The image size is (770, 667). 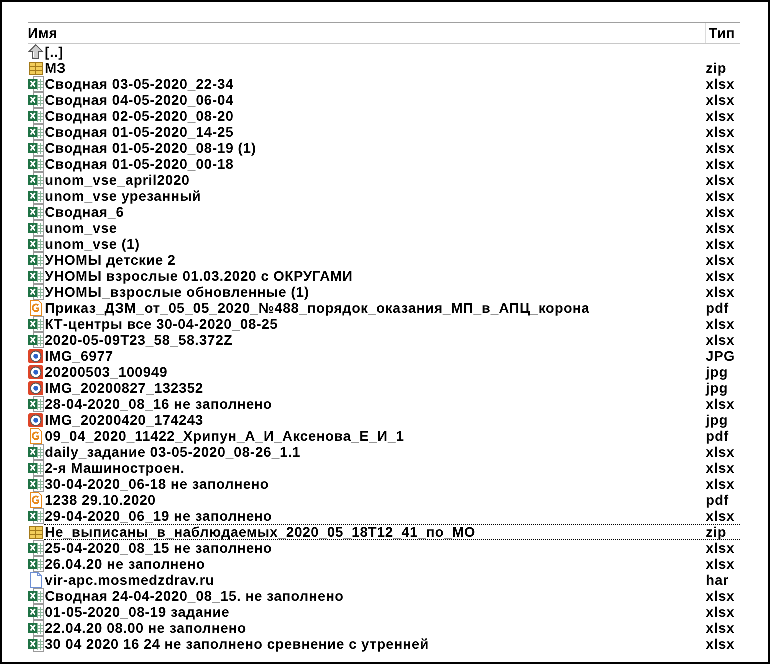 What do you see at coordinates (392, 68) in the screenshot?
I see `file-row: МЗ zip` at bounding box center [392, 68].